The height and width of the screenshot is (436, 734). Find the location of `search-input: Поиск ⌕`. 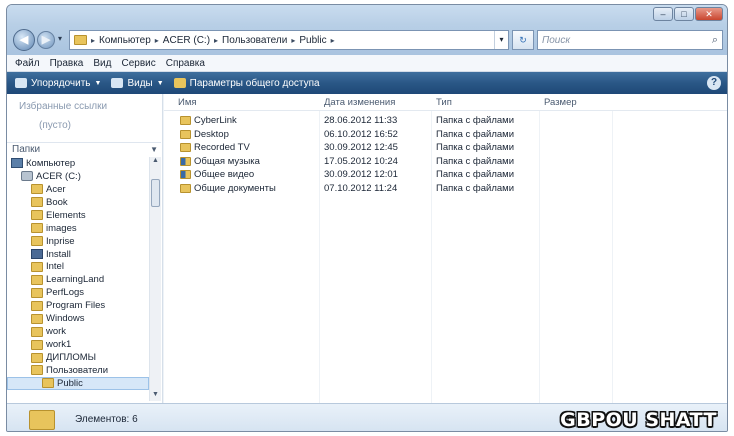

search-input: Поиск ⌕ is located at coordinates (630, 40).